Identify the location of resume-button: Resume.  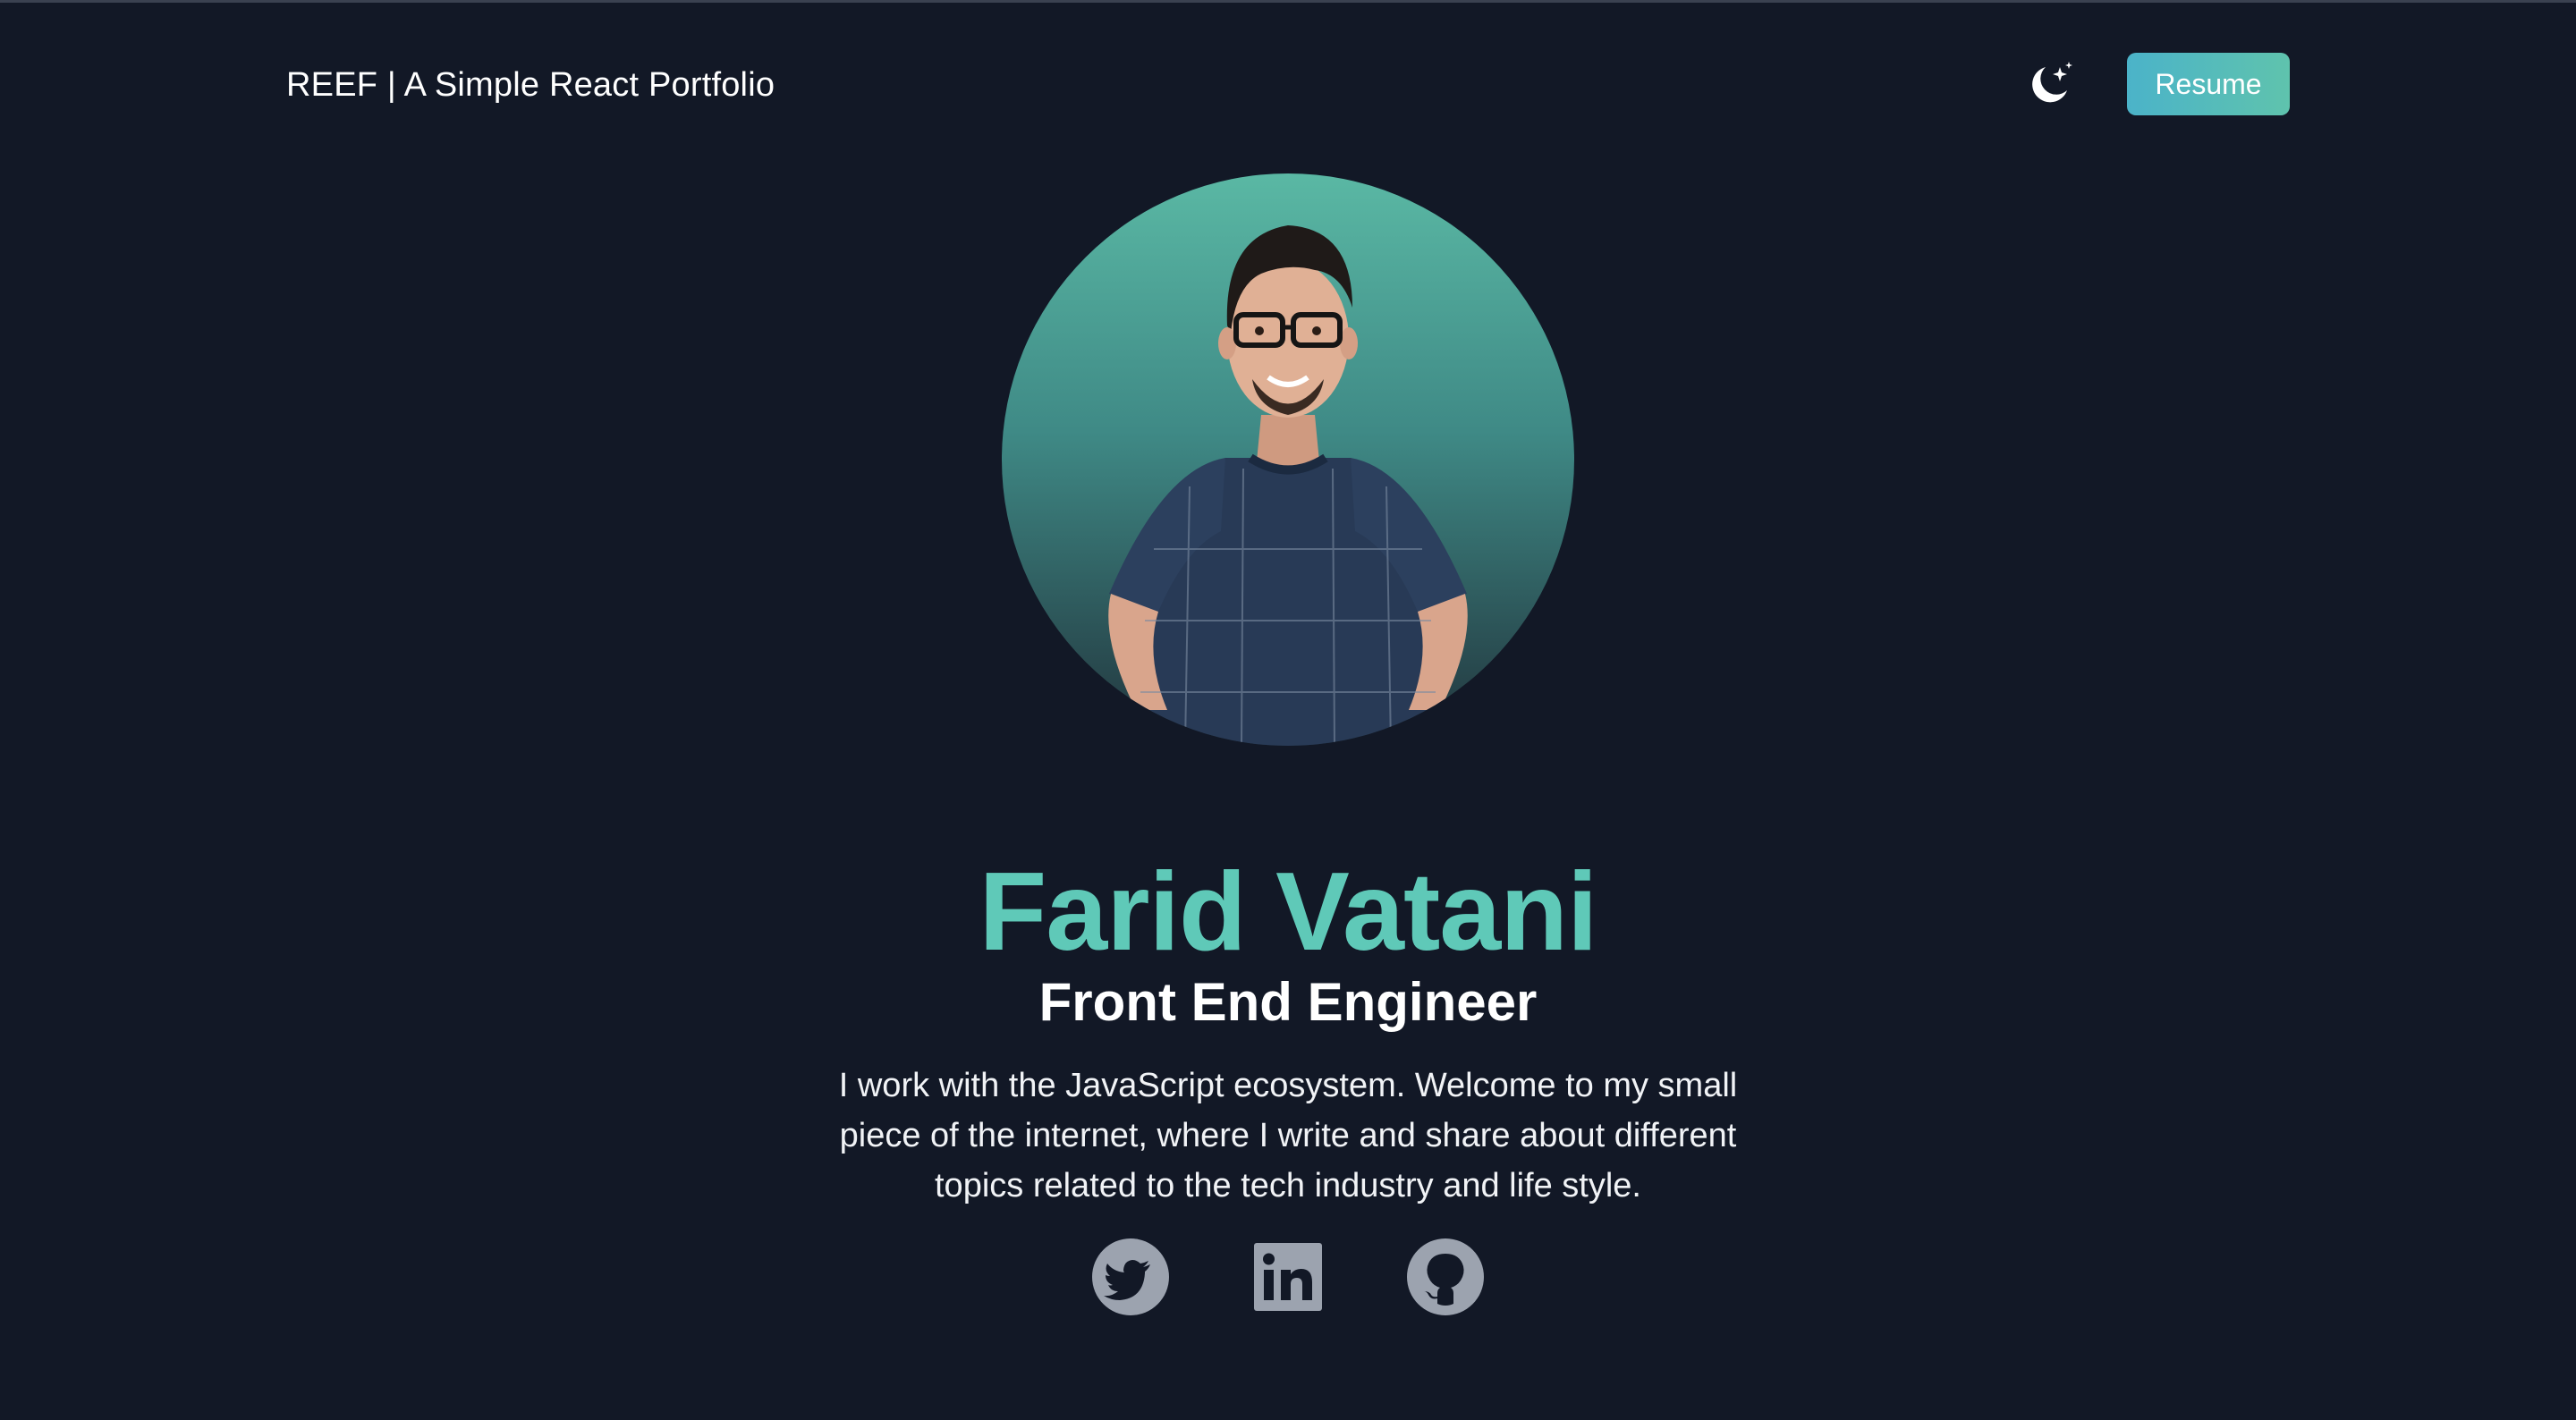
(2208, 84).